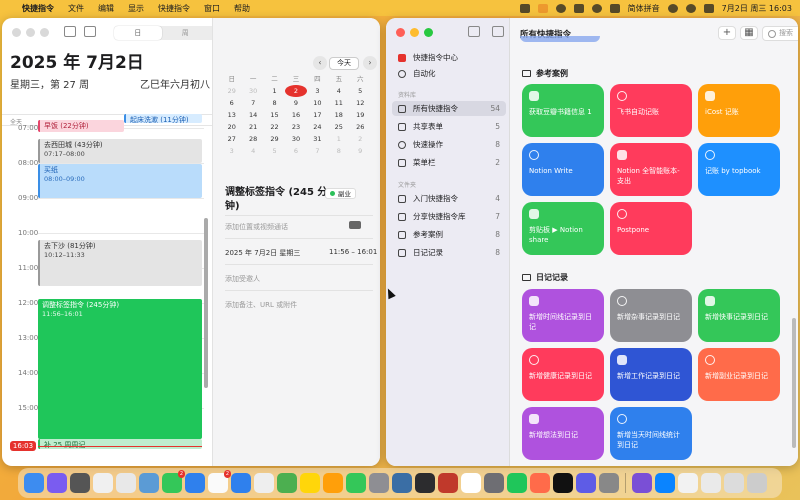 This screenshot has width=800, height=500. What do you see at coordinates (317, 103) in the screenshot?
I see `mini-calendar-day: 10` at bounding box center [317, 103].